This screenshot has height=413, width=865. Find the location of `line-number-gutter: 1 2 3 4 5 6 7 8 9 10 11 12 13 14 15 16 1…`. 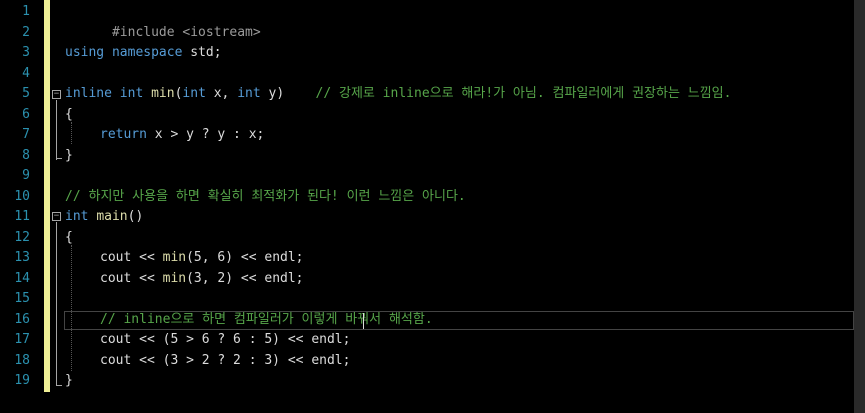

line-number-gutter: 1 2 3 4 5 6 7 8 9 10 11 12 13 14 15 16 1… is located at coordinates (22, 206).